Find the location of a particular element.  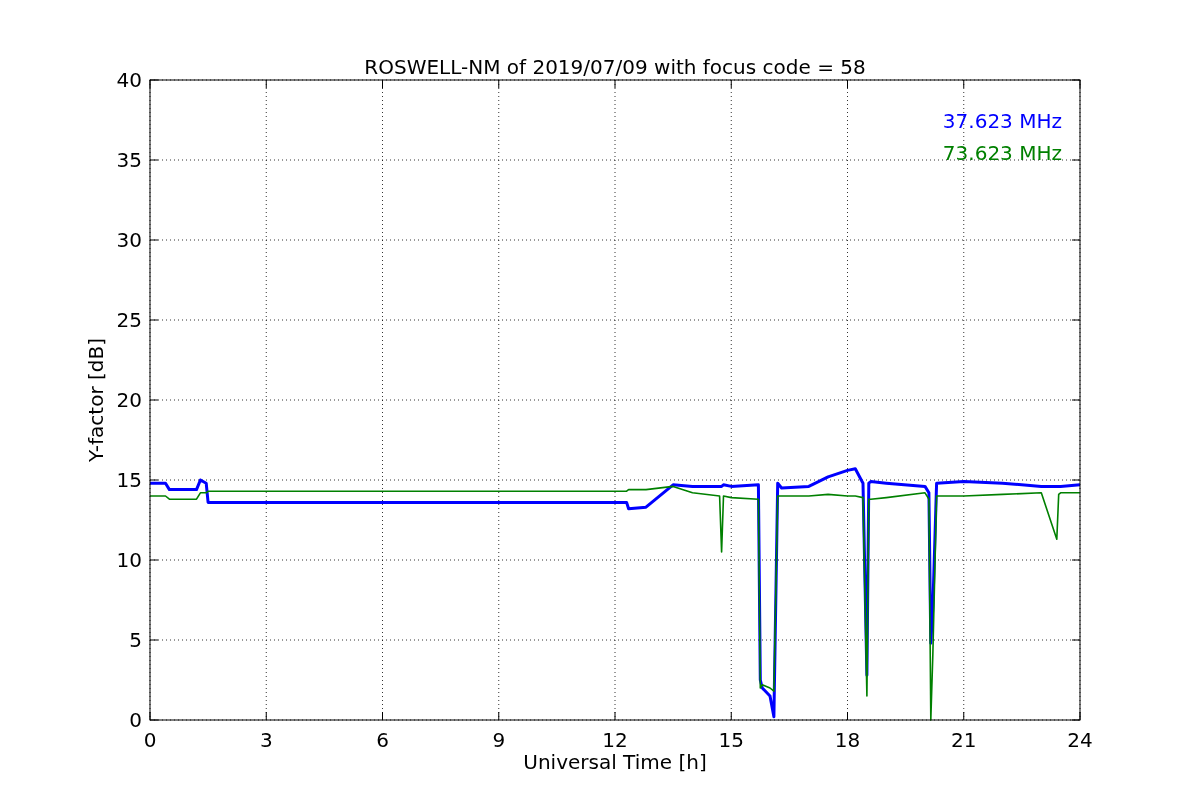

y-tick-label: 5 is located at coordinates (135, 640).